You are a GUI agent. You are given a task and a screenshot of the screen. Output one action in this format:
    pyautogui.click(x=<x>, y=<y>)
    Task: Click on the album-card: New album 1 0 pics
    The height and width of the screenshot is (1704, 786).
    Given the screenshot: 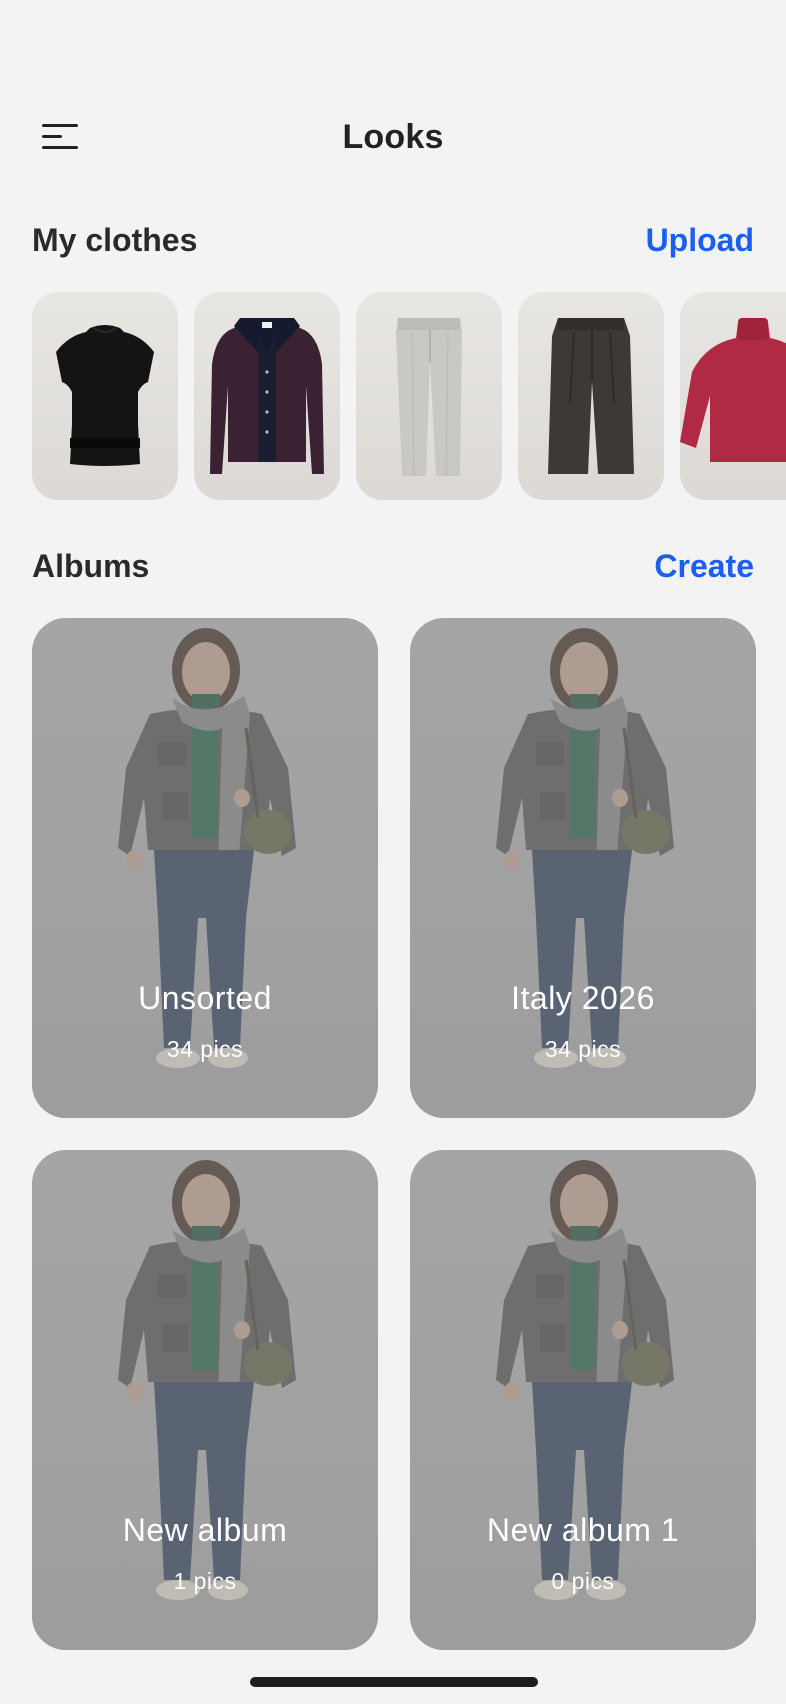 What is the action you would take?
    pyautogui.click(x=583, y=1400)
    